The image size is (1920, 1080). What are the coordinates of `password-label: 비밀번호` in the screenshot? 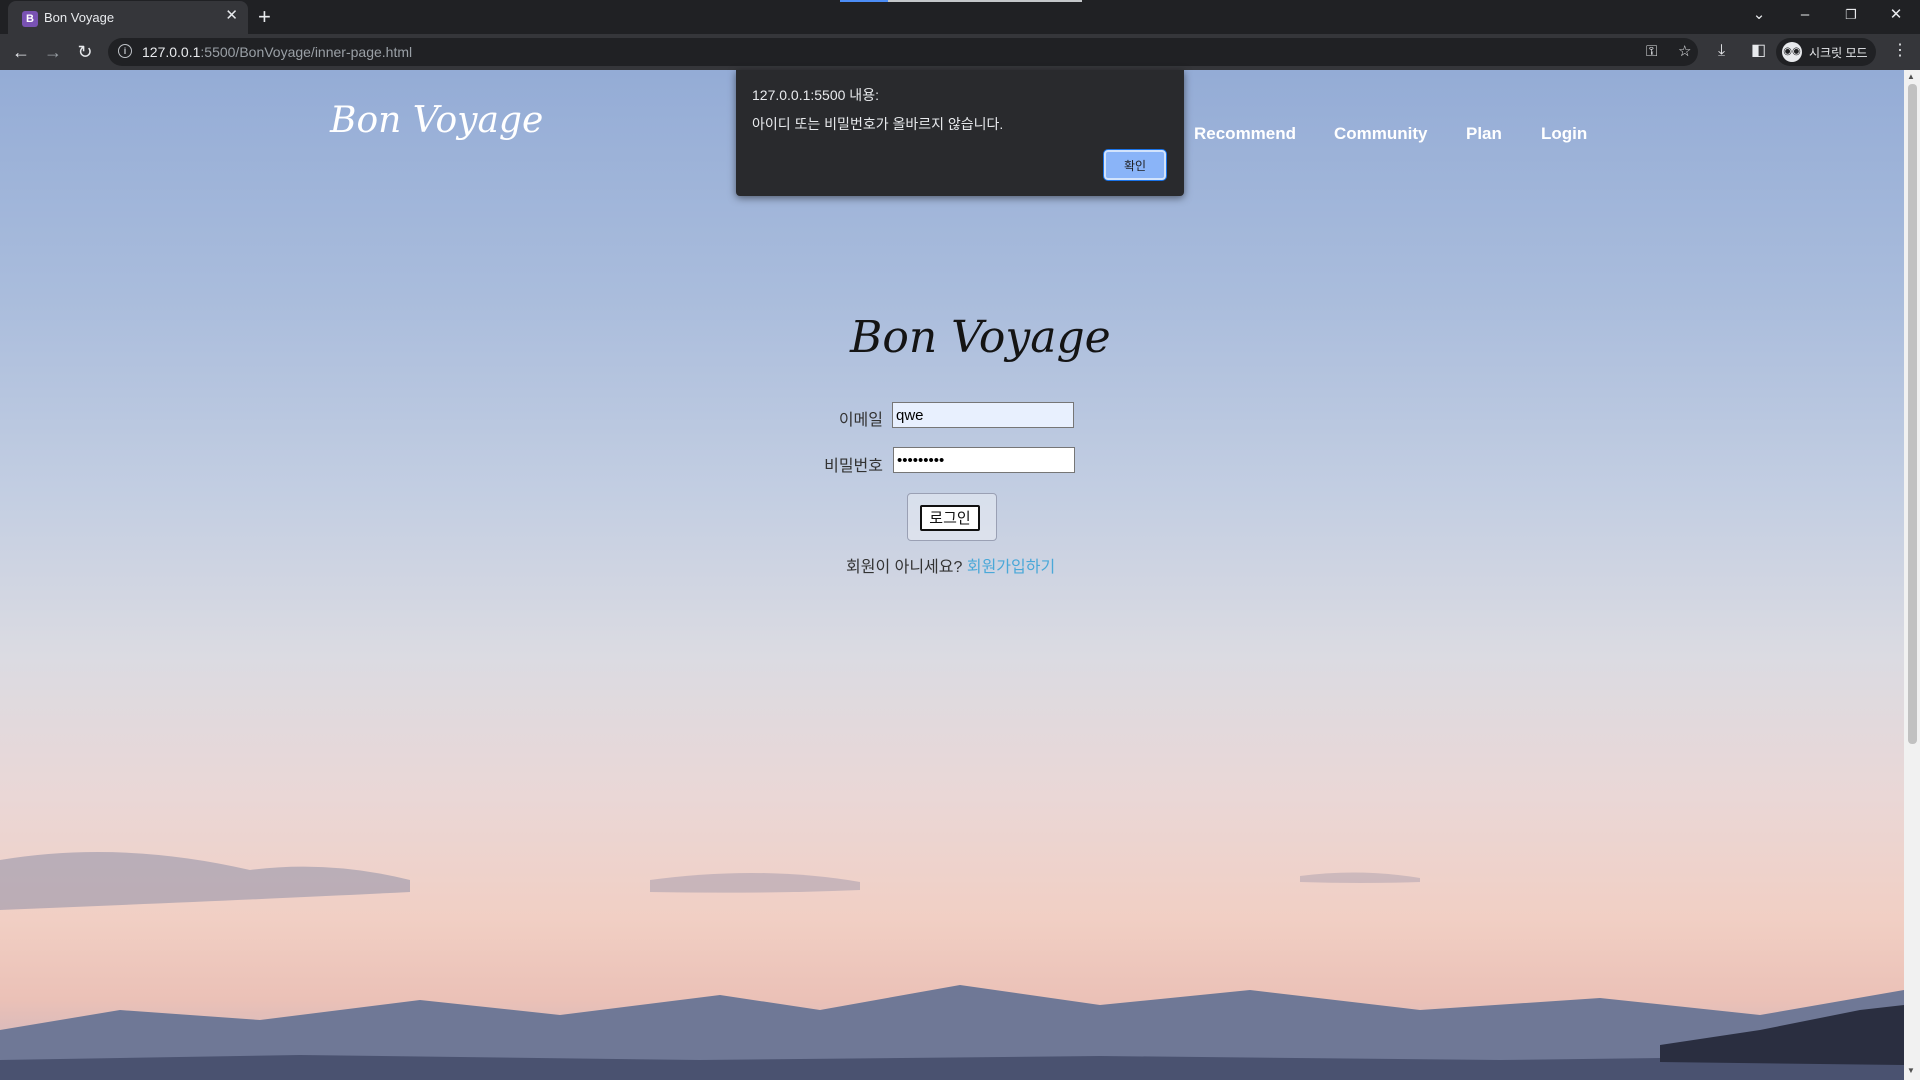 It's located at (853, 466).